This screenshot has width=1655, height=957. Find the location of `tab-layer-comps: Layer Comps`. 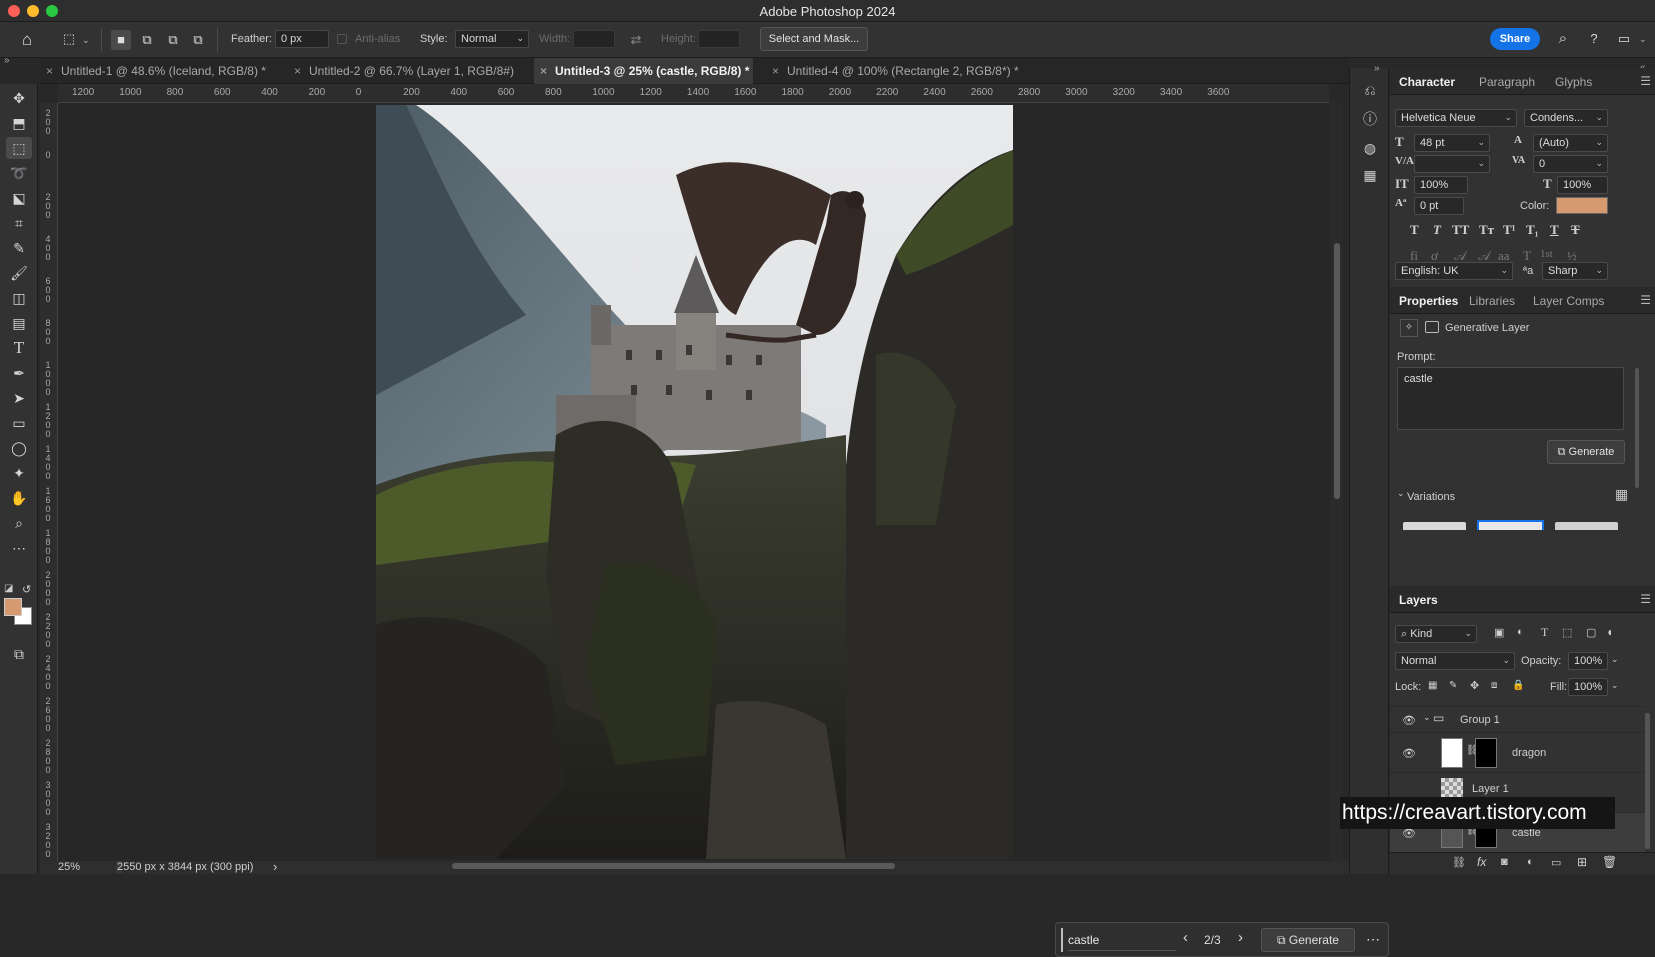

tab-layer-comps: Layer Comps is located at coordinates (1568, 301).